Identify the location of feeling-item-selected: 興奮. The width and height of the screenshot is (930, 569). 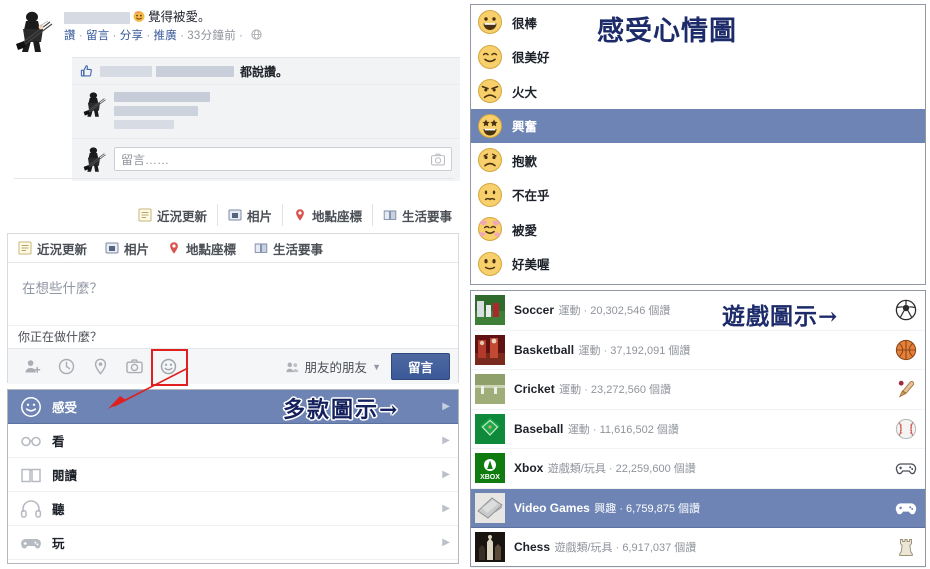
(698, 125).